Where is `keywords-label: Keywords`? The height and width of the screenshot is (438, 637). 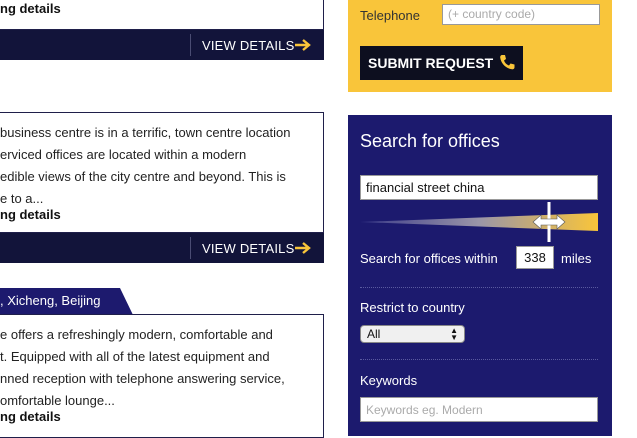 keywords-label: Keywords is located at coordinates (389, 380).